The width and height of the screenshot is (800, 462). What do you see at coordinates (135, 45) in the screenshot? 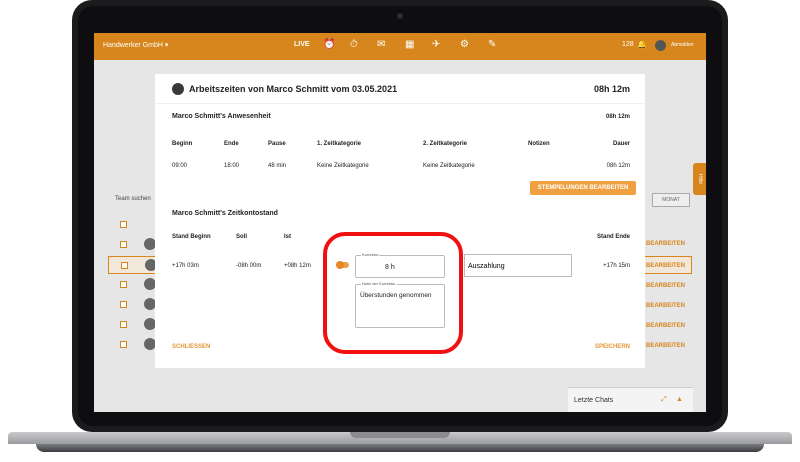
I see `company-switcher: Handwerker GmbH ▾` at bounding box center [135, 45].